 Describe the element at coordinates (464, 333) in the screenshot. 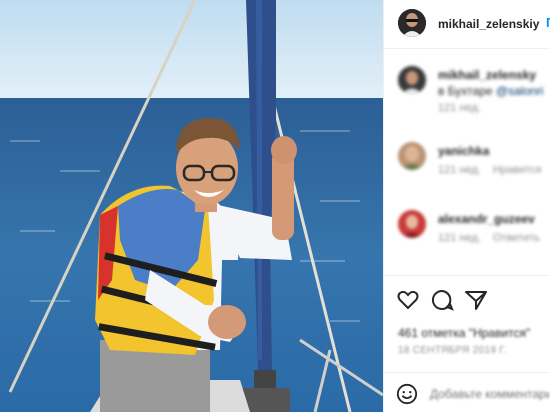

I see `likes-count: 461 отметка "Нравится"` at that location.